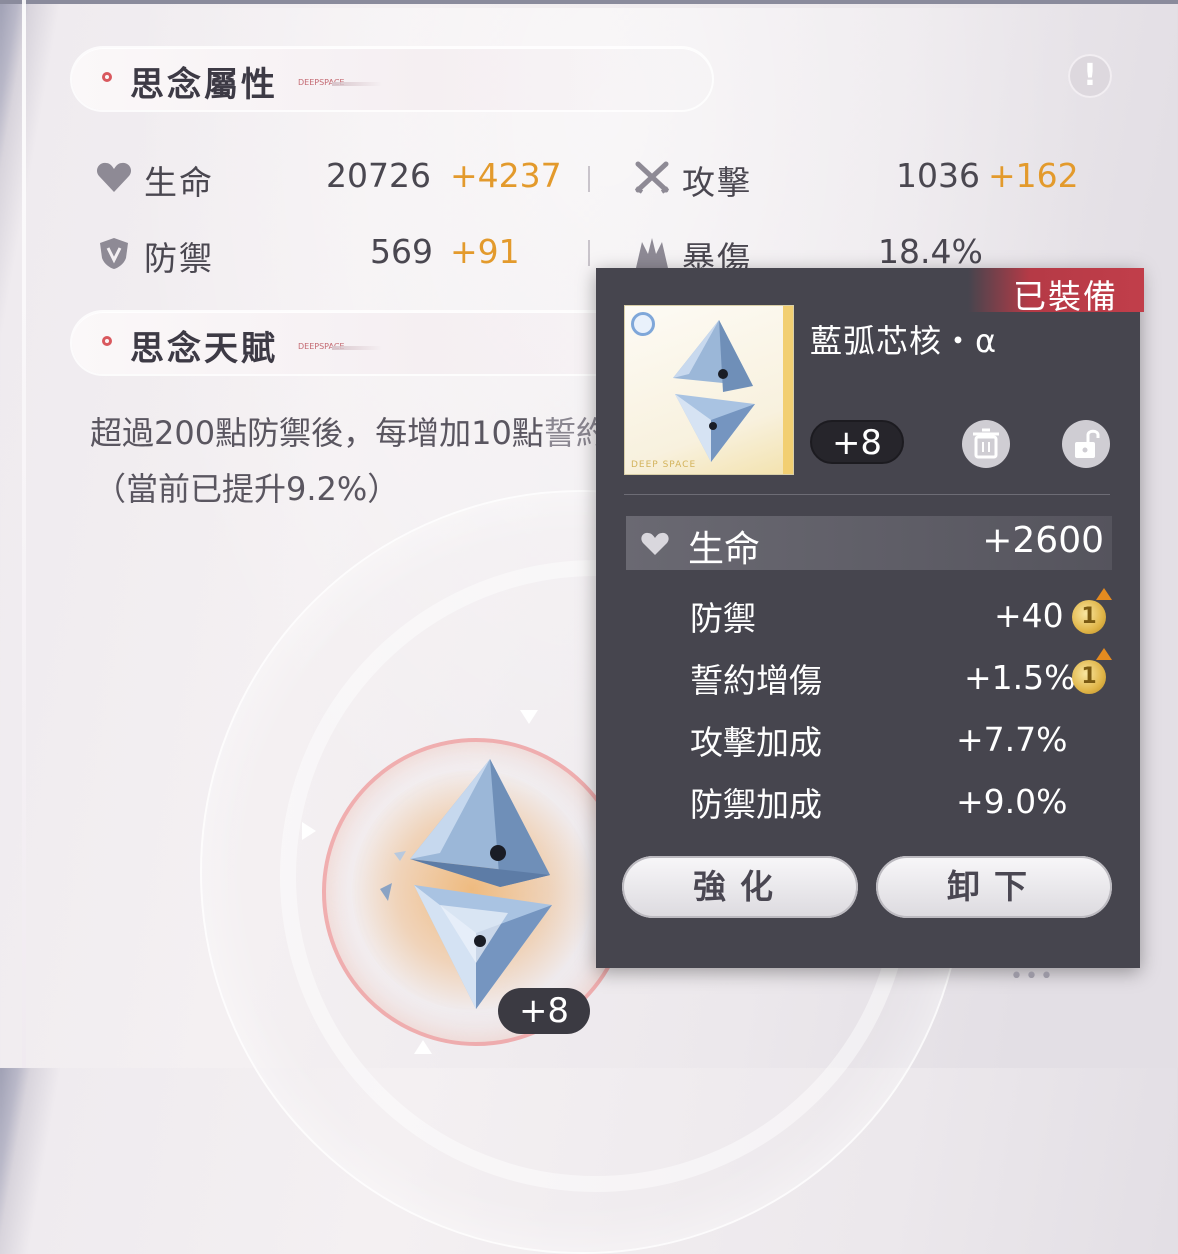 This screenshot has width=1178, height=1254. I want to click on stat-value: 18.4%, so click(930, 251).